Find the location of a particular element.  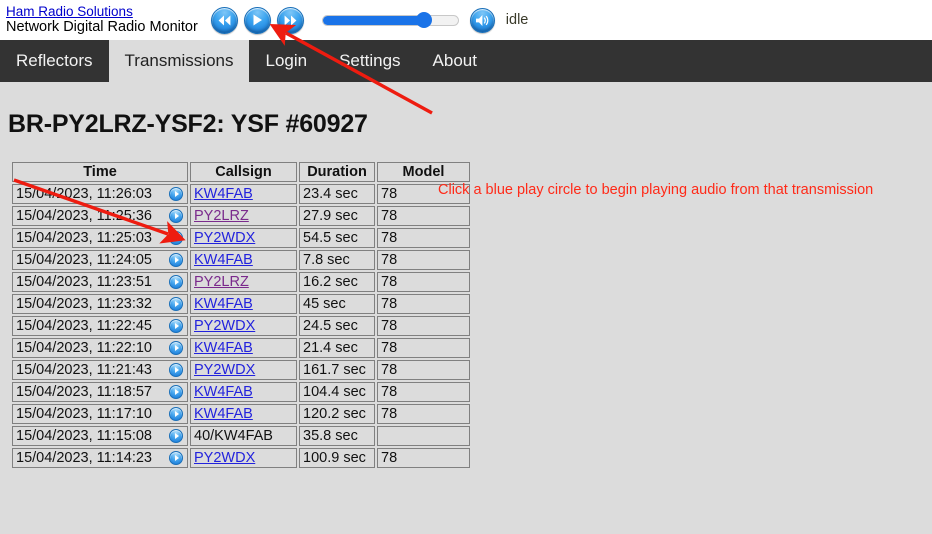

fast-forward-icon is located at coordinates (290, 20).